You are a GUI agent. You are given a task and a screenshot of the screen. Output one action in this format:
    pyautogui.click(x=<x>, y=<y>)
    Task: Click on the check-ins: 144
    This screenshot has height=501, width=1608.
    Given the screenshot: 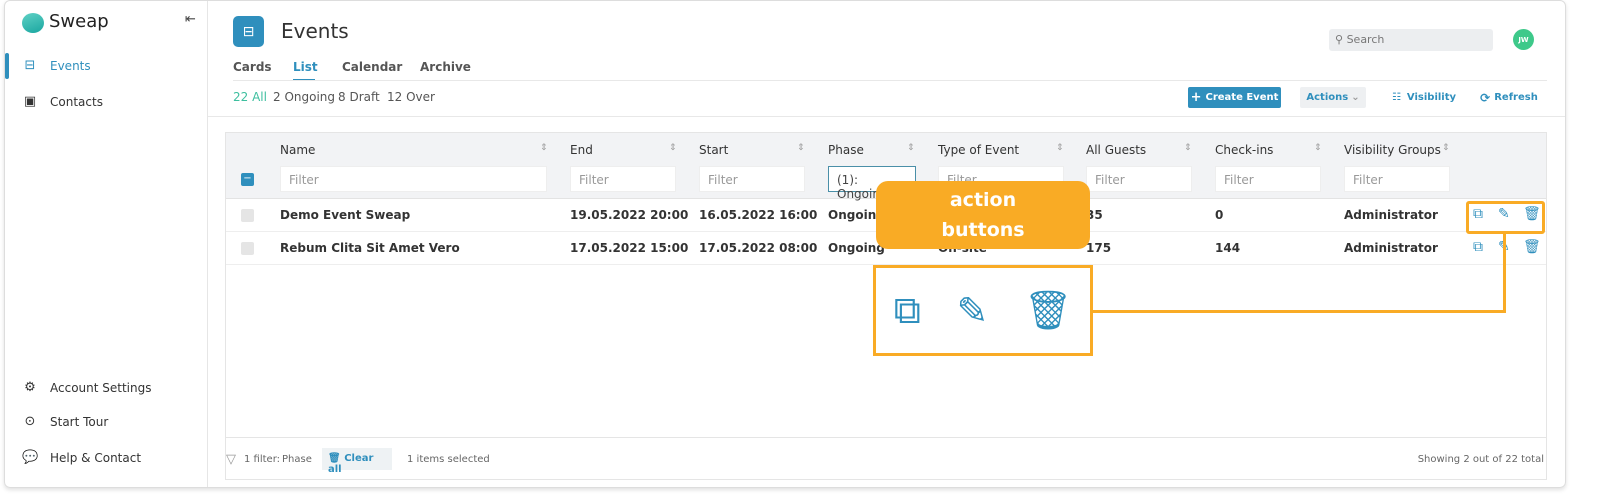 What is the action you would take?
    pyautogui.click(x=1228, y=248)
    